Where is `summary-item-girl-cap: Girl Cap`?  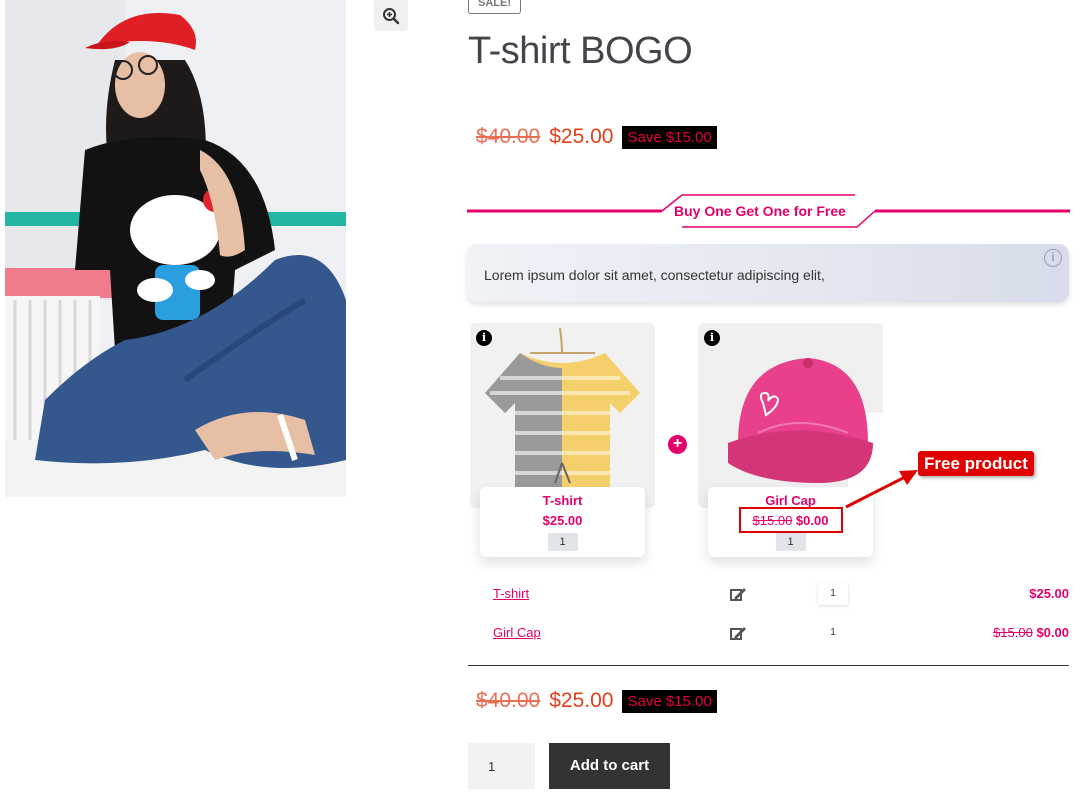 summary-item-girl-cap: Girl Cap is located at coordinates (517, 632).